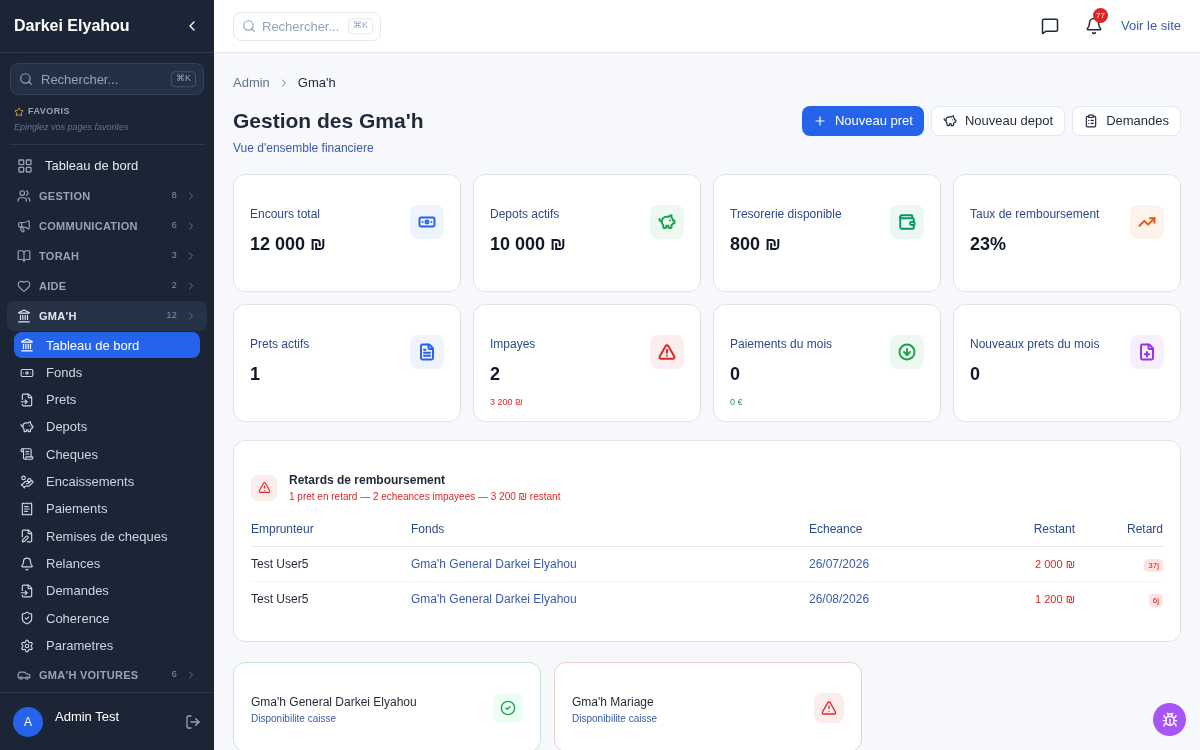  I want to click on fund-name: Gma'h General Darkei Elyahou, so click(334, 702).